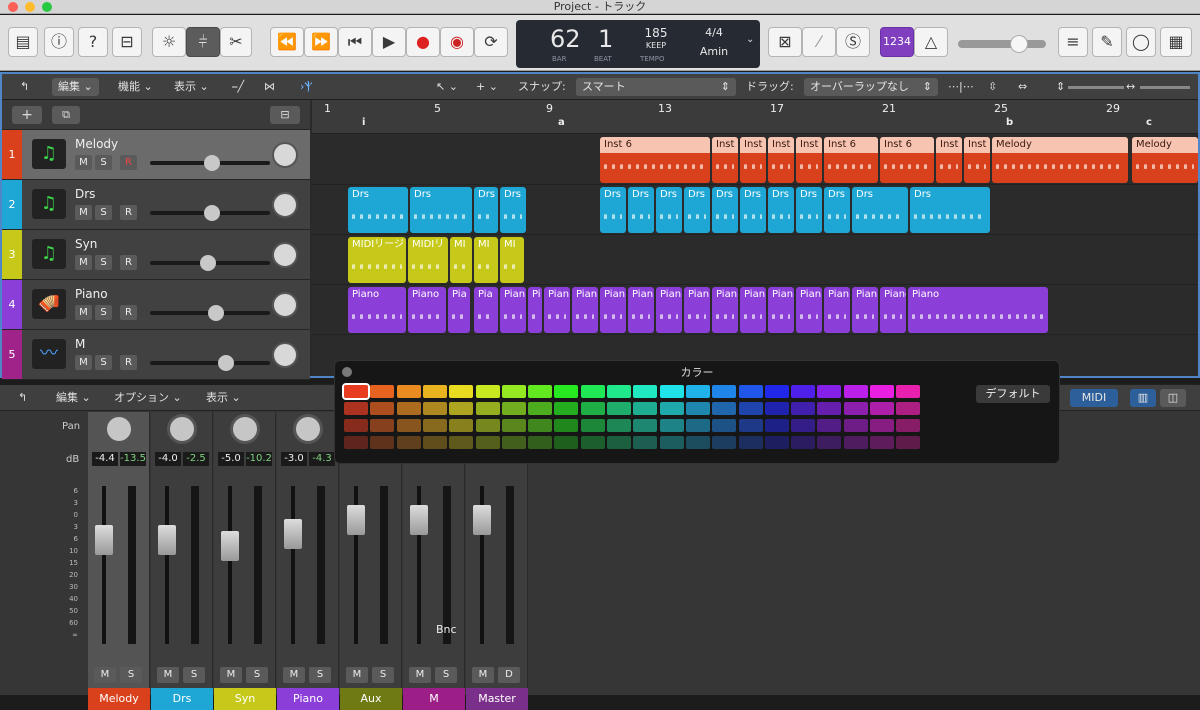 The image size is (1200, 710). Describe the element at coordinates (785, 42) in the screenshot. I see `replace-icon: ⊠` at that location.